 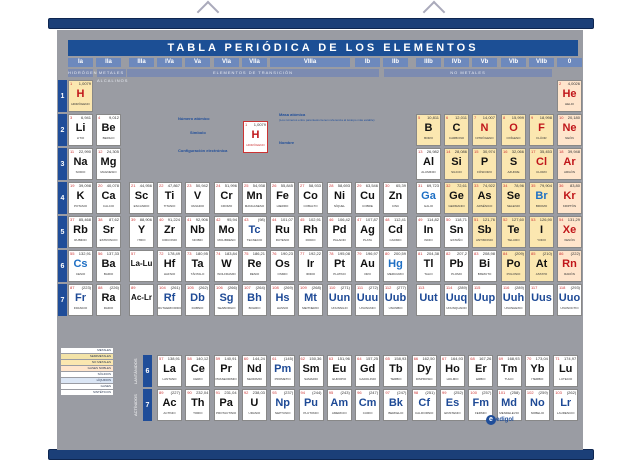 What do you see at coordinates (62, 96) in the screenshot?
I see `period-label-1: 1` at bounding box center [62, 96].